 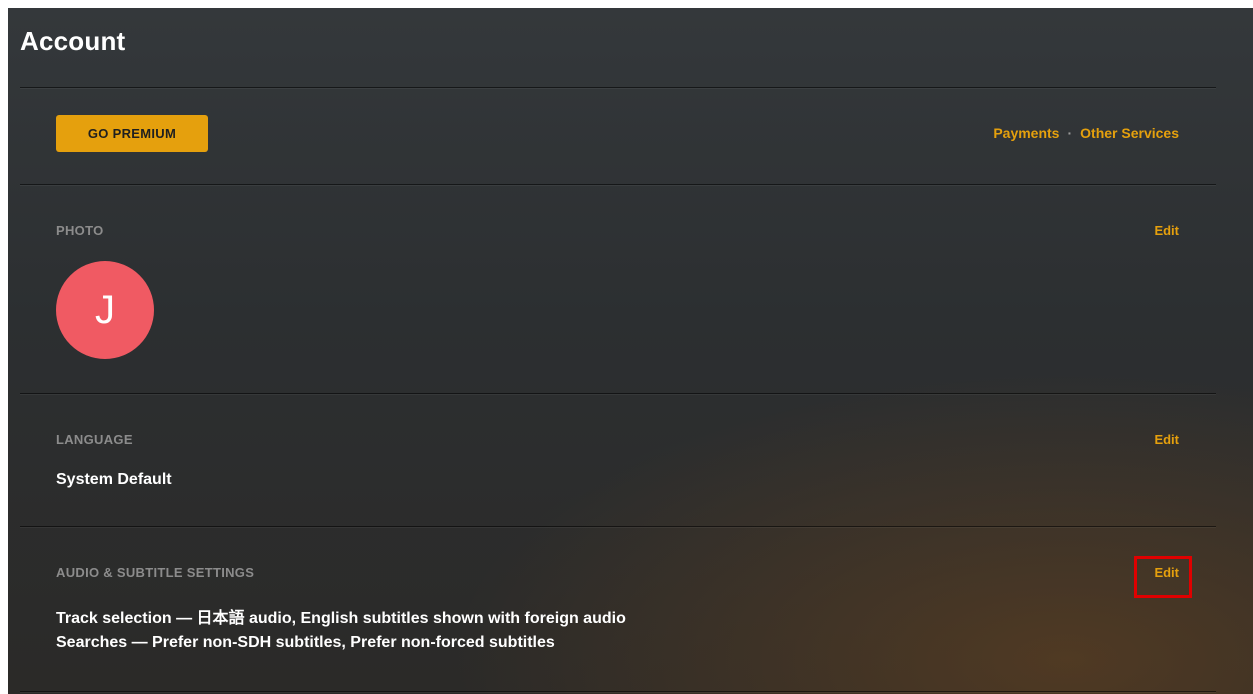 What do you see at coordinates (1026, 133) in the screenshot?
I see `payments-link: Payments` at bounding box center [1026, 133].